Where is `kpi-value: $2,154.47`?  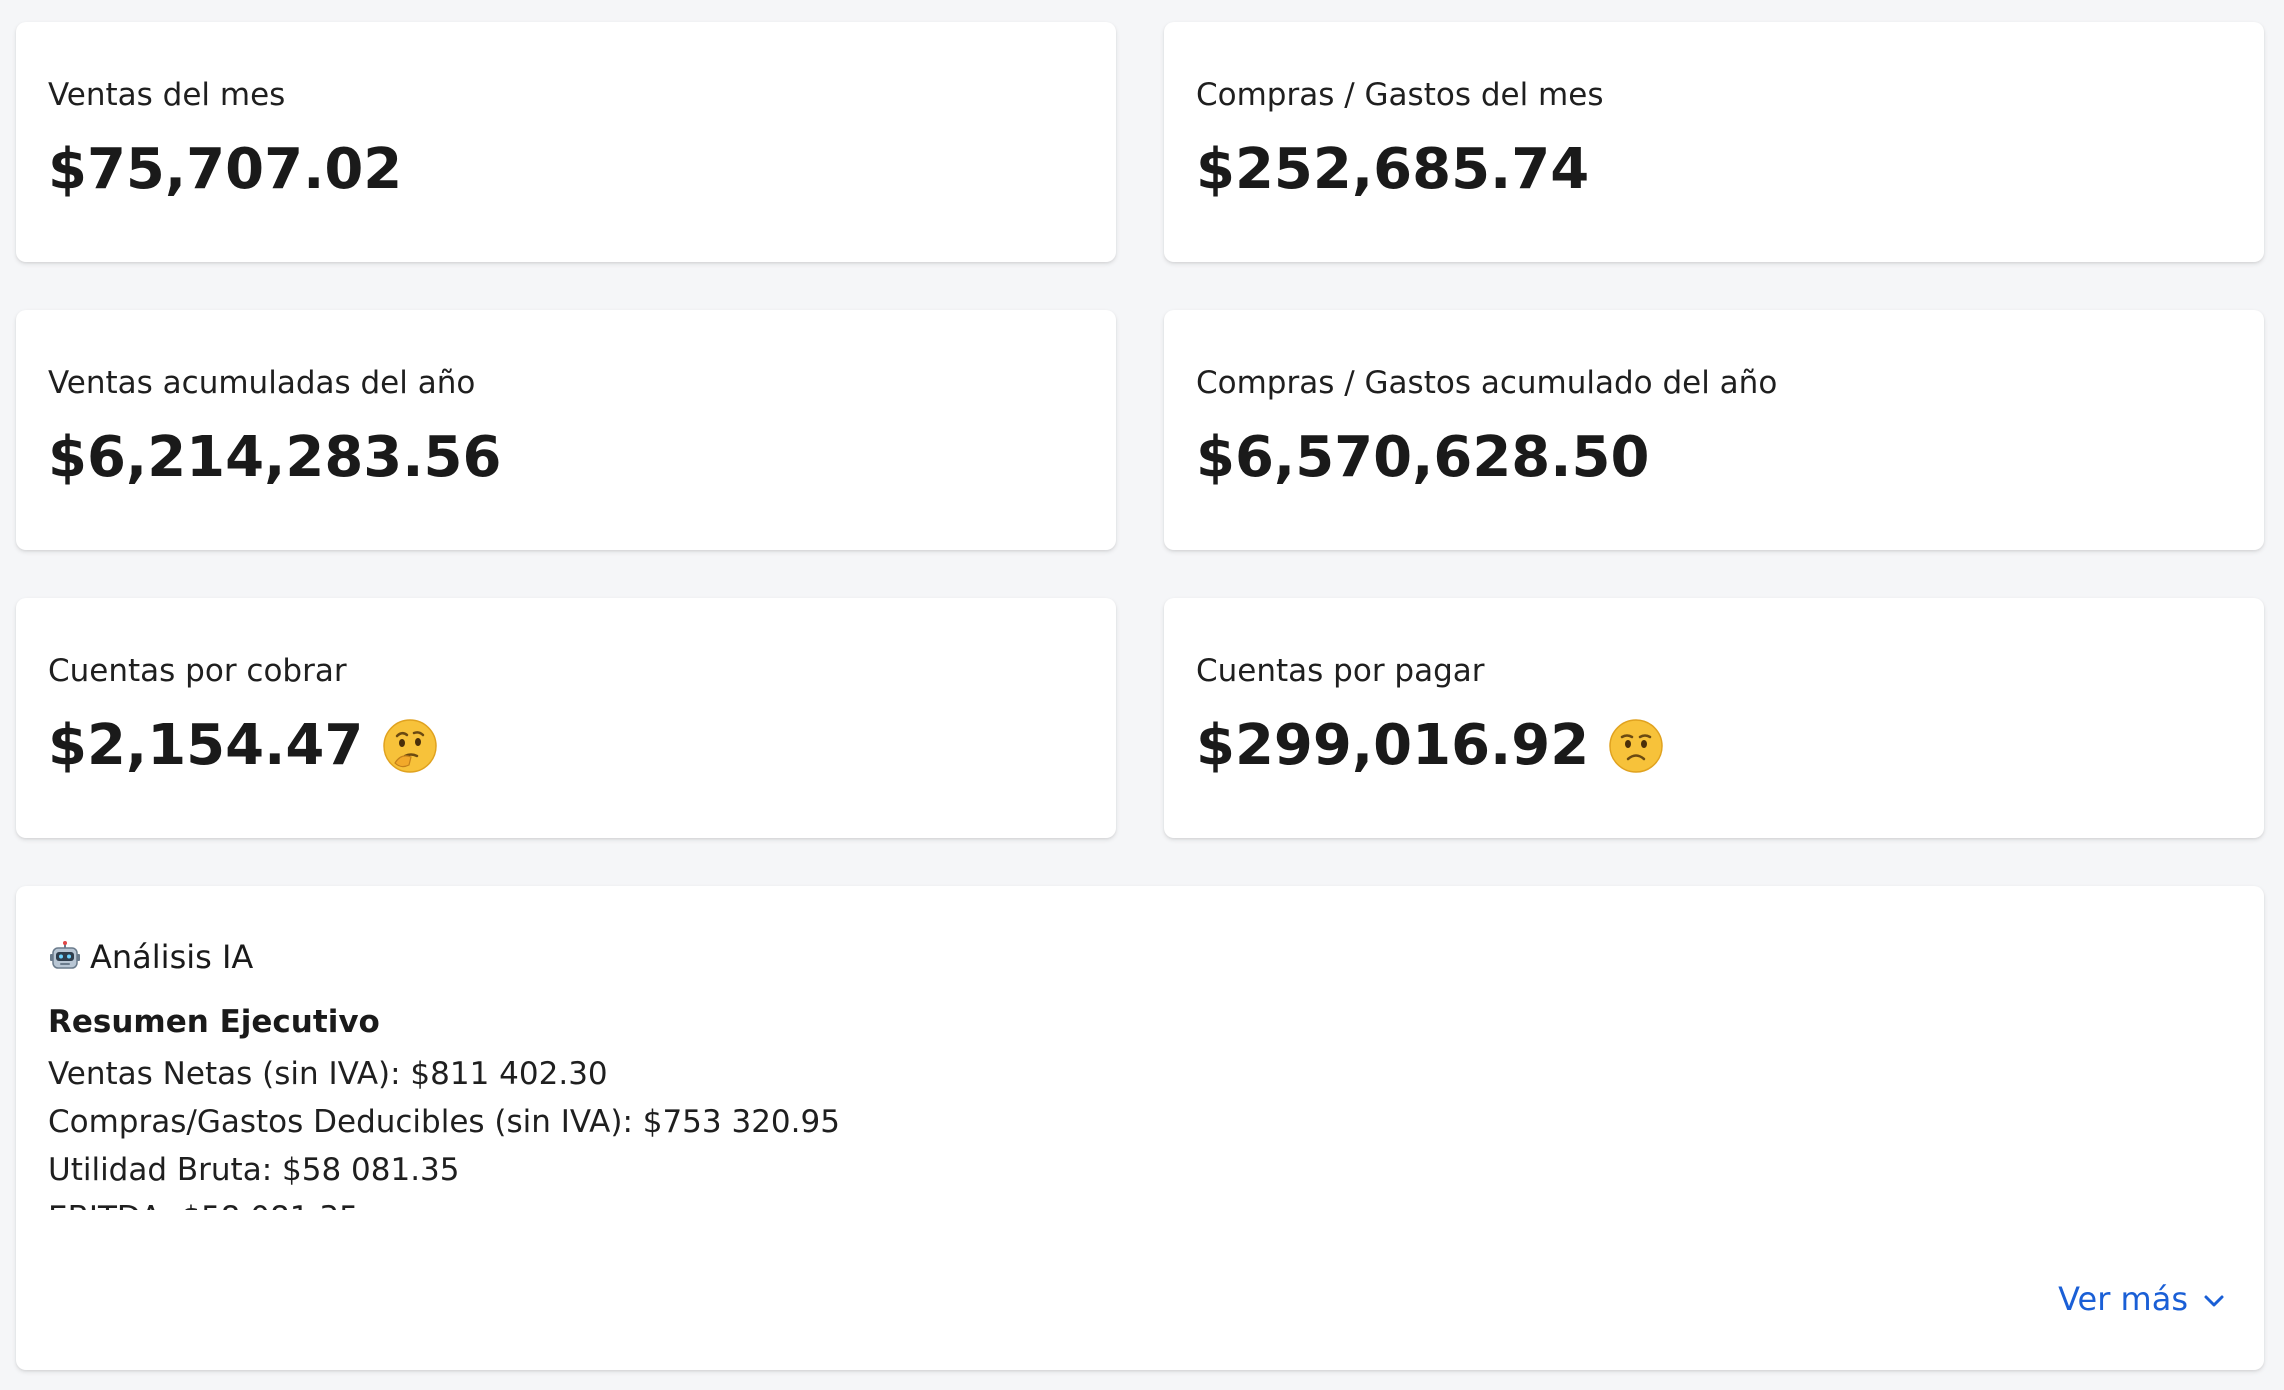
kpi-value: $2,154.47 is located at coordinates (243, 745).